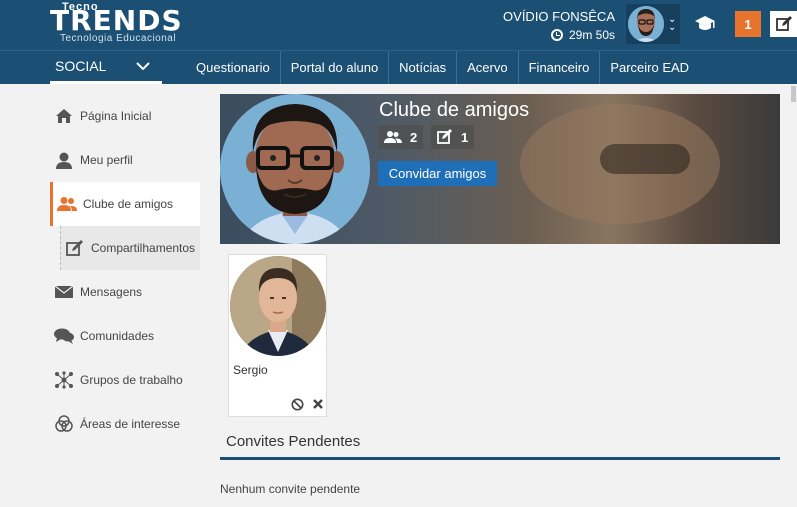 The width and height of the screenshot is (797, 507). What do you see at coordinates (64, 380) in the screenshot?
I see `network-icon` at bounding box center [64, 380].